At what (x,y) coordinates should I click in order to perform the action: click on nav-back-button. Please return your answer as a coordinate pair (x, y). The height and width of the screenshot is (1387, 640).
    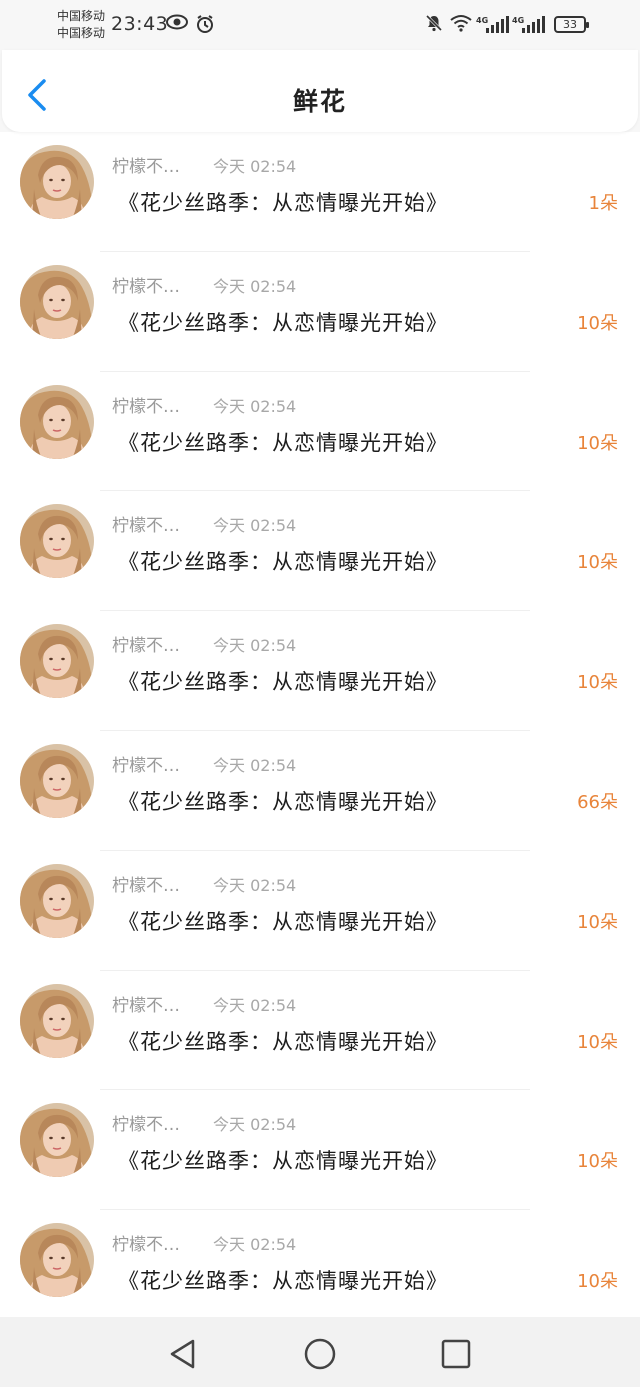
    Looking at the image, I should click on (183, 1354).